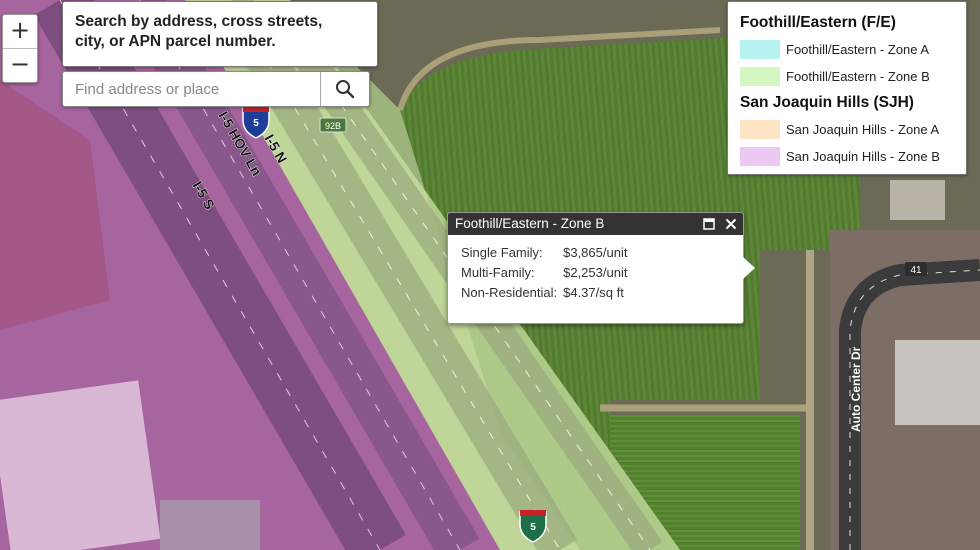 The height and width of the screenshot is (550, 980). Describe the element at coordinates (863, 156) in the screenshot. I see `legend-label: San Joaquin Hills - Zone B` at that location.